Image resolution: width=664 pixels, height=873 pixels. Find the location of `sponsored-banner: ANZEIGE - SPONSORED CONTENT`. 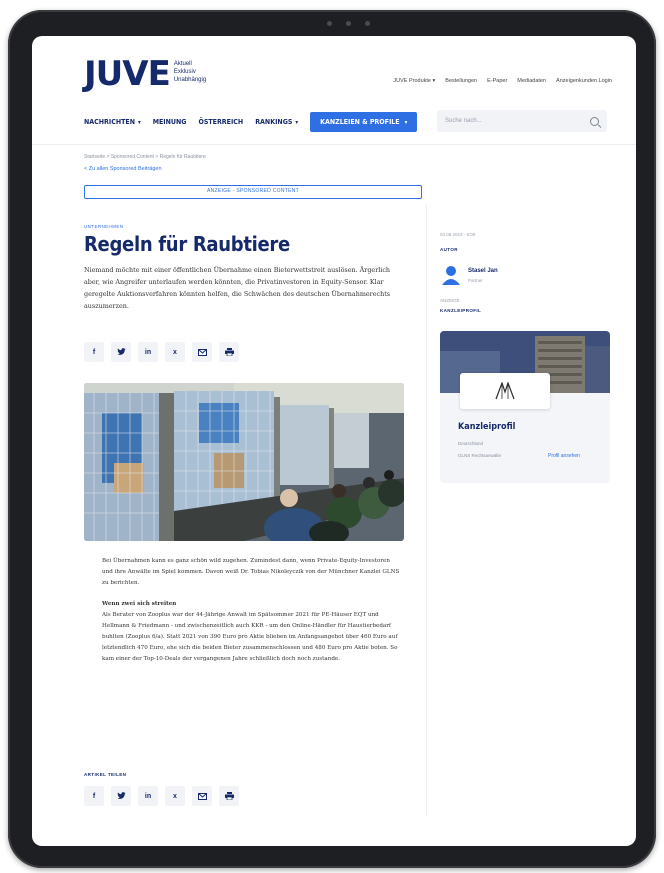

sponsored-banner: ANZEIGE - SPONSORED CONTENT is located at coordinates (253, 192).